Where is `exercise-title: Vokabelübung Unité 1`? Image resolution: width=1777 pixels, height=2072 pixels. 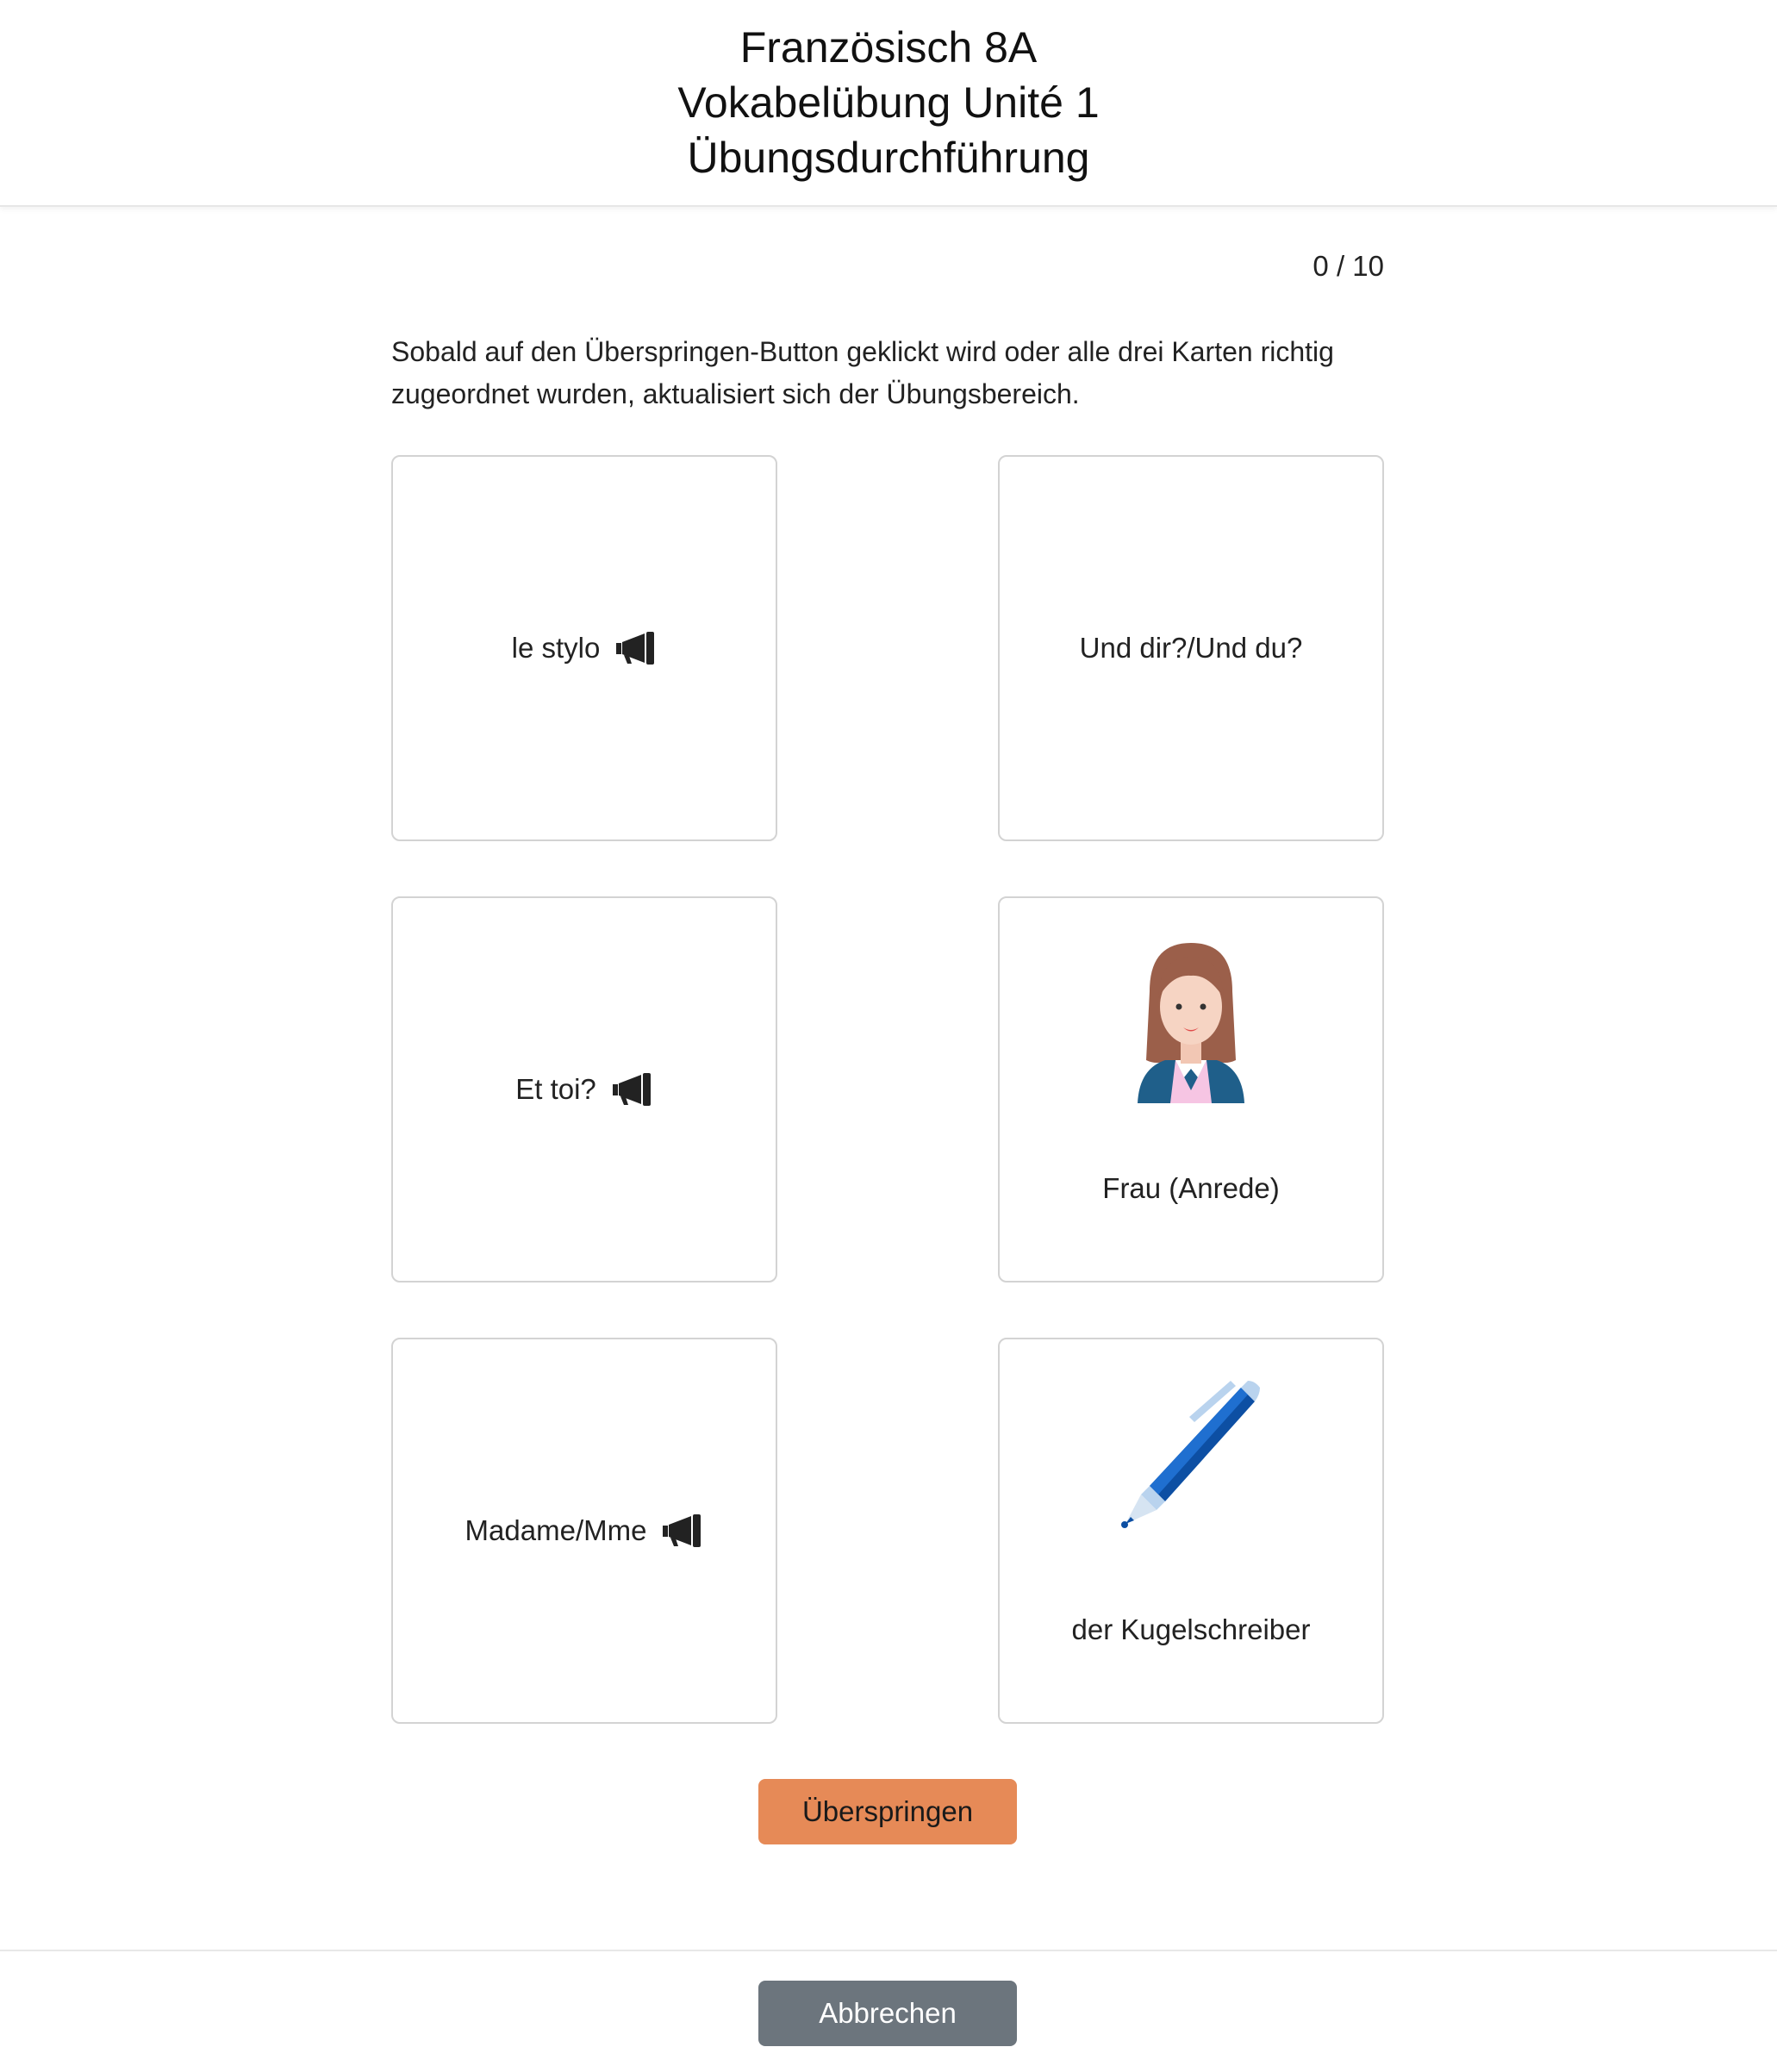 exercise-title: Vokabelübung Unité 1 is located at coordinates (888, 102).